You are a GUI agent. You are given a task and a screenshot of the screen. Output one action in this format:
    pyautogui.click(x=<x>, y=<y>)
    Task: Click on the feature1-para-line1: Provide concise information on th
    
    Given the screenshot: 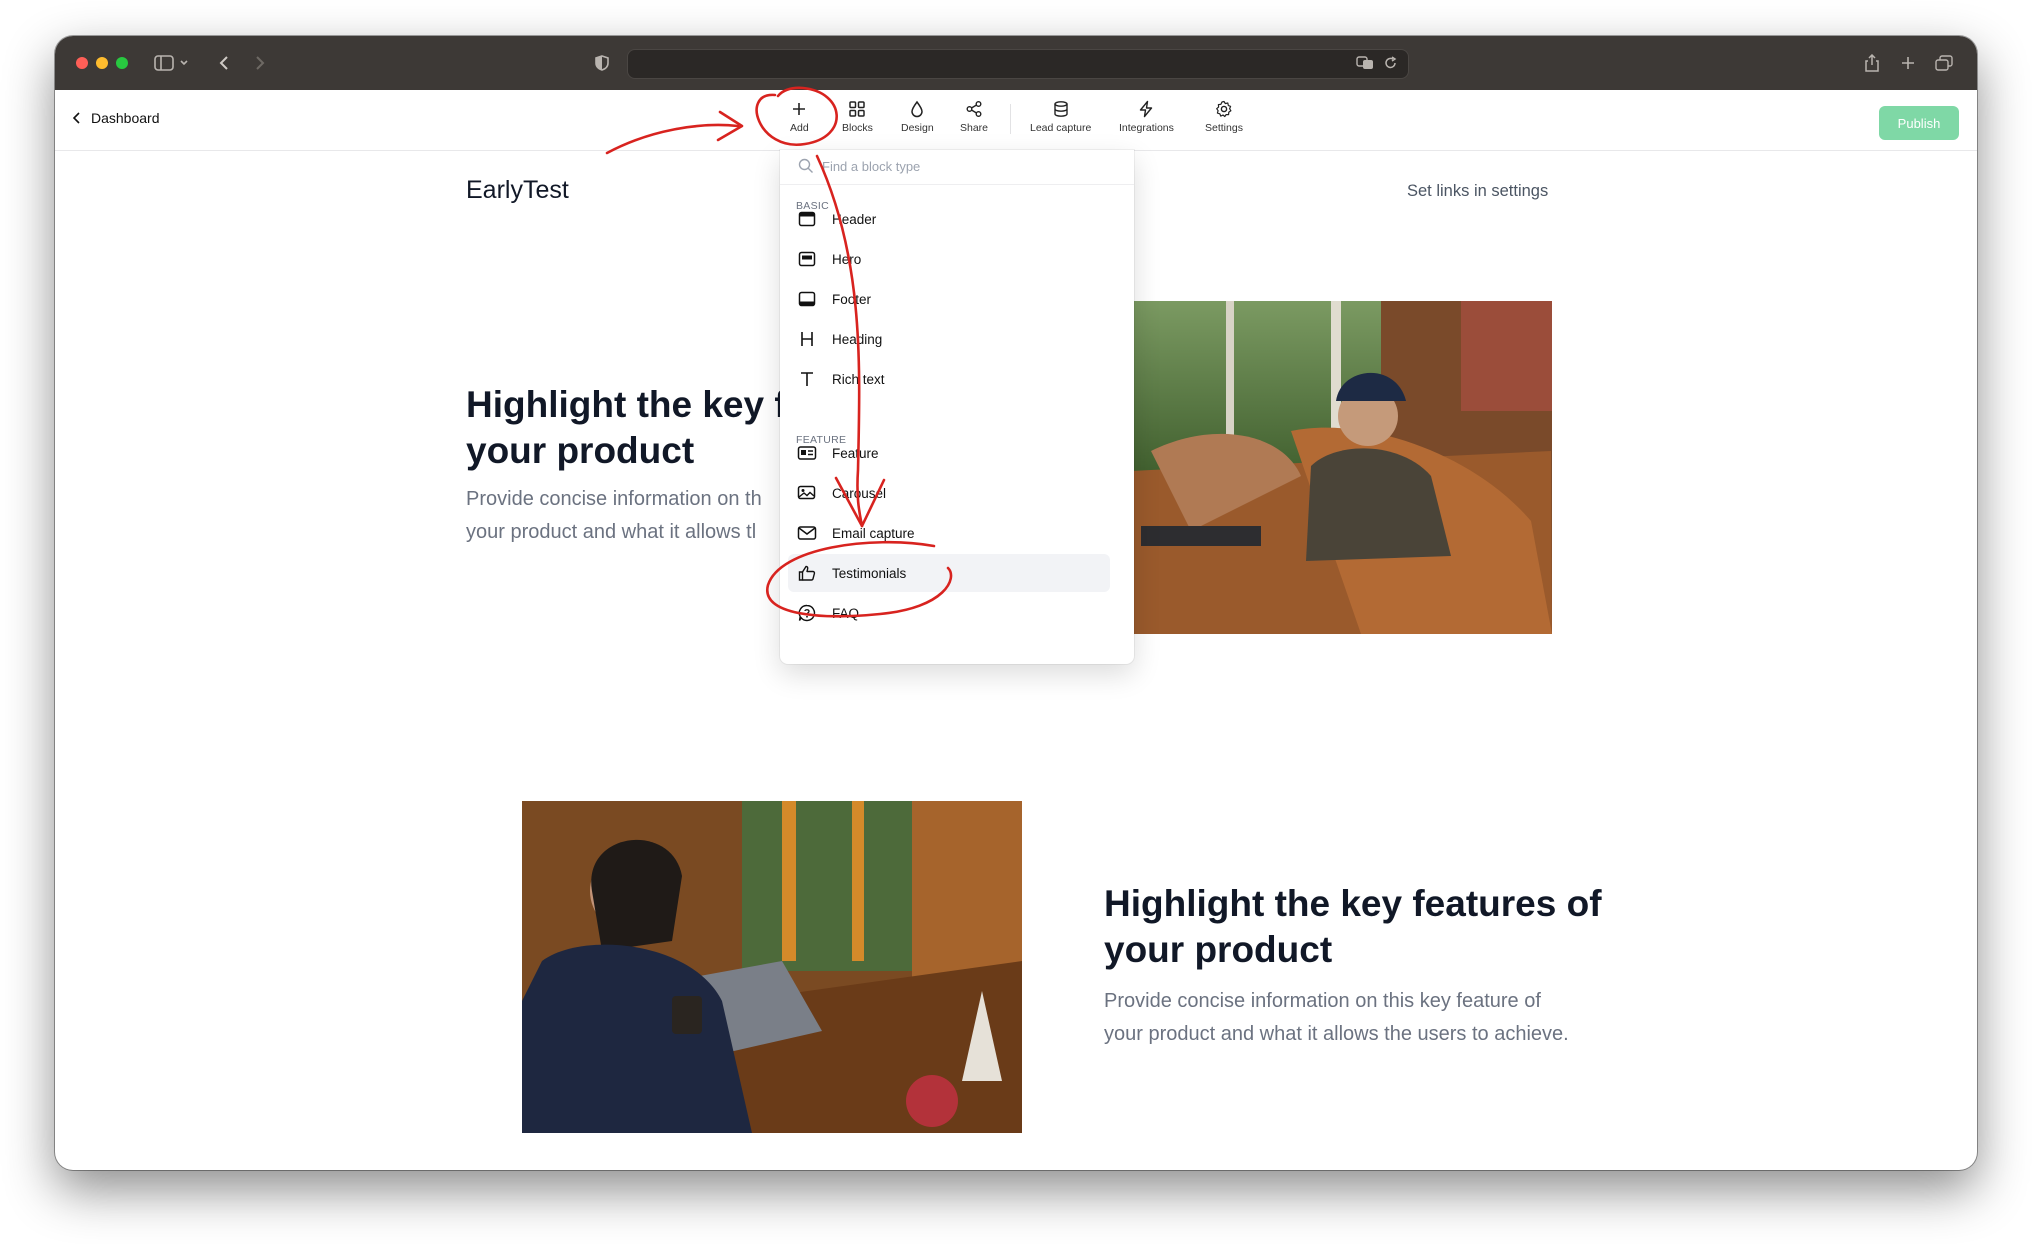 What is the action you would take?
    pyautogui.click(x=614, y=499)
    